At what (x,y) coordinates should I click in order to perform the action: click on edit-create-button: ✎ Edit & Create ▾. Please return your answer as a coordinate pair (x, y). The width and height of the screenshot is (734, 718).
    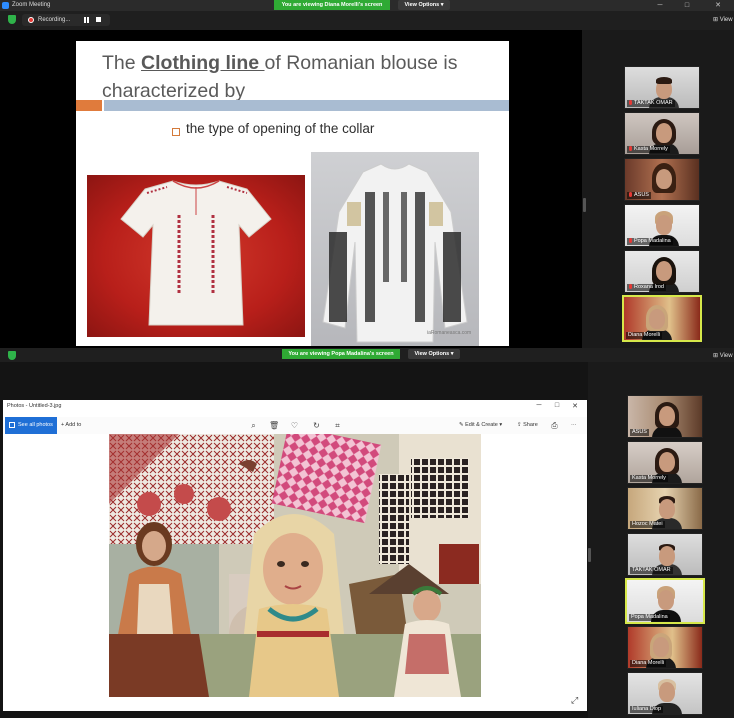
    Looking at the image, I should click on (480, 425).